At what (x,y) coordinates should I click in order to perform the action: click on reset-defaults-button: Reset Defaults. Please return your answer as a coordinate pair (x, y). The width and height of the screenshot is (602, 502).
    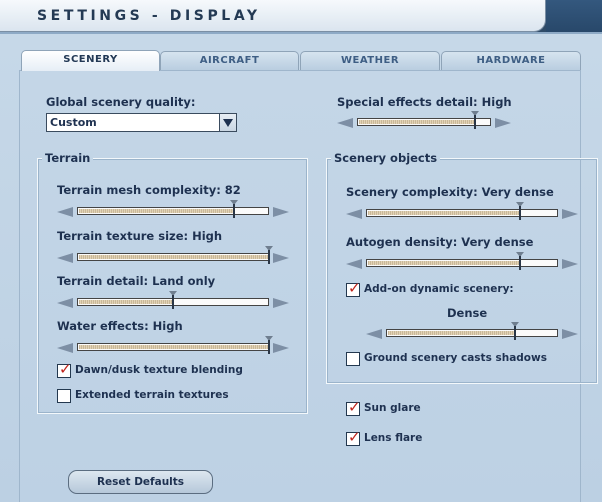
    Looking at the image, I should click on (140, 482).